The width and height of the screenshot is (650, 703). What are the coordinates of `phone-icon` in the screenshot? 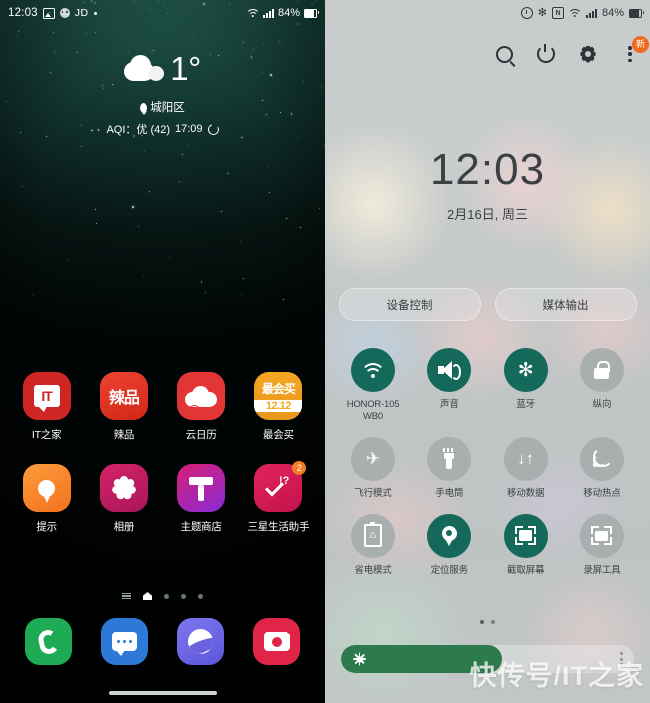 It's located at (48, 641).